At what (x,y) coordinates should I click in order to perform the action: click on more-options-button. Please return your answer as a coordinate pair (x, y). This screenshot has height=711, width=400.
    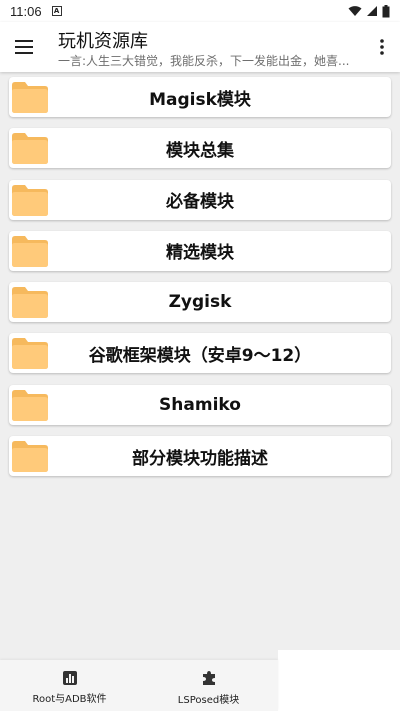
    Looking at the image, I should click on (382, 47).